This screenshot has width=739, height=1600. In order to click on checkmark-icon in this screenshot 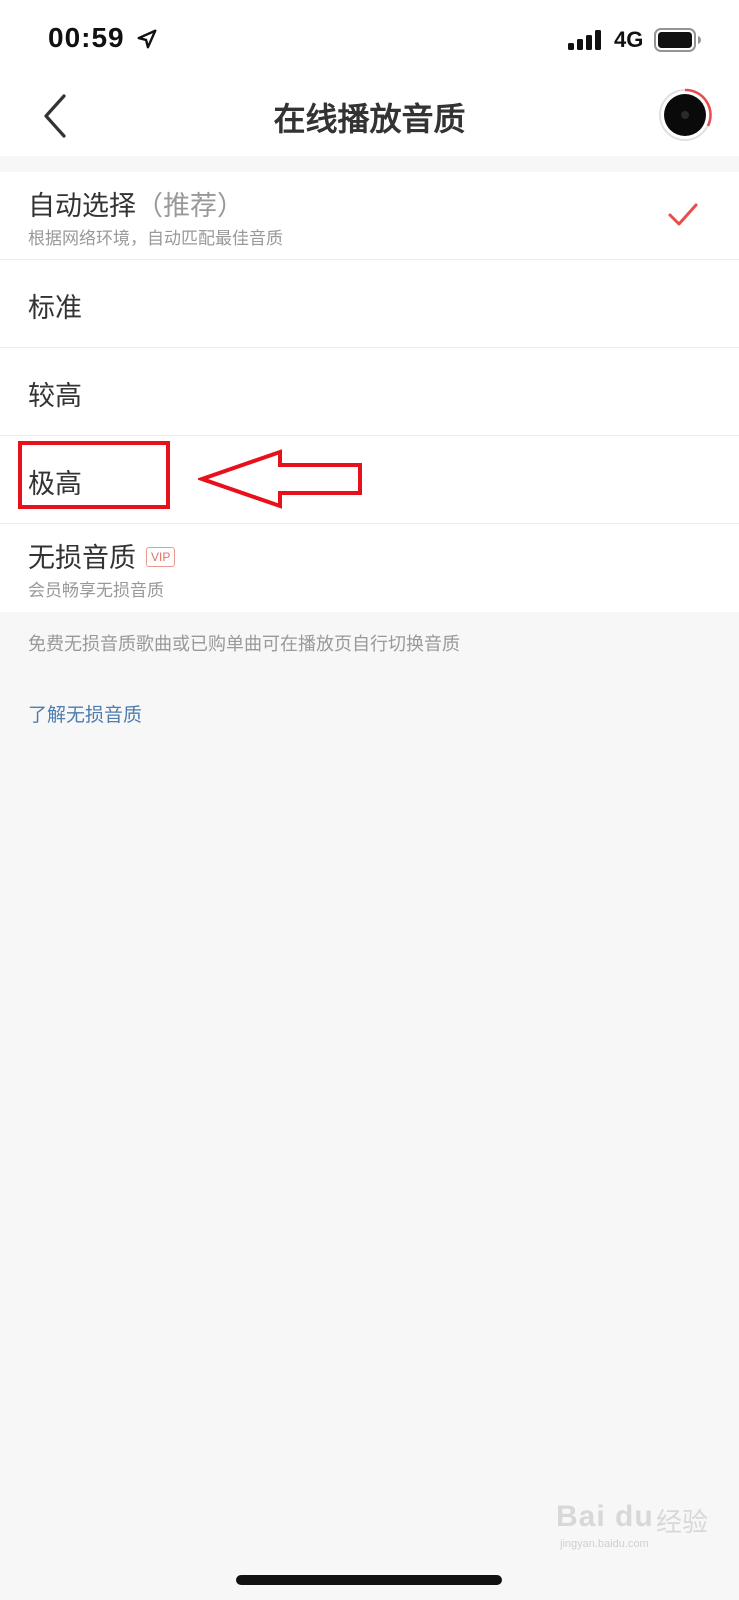, I will do `click(683, 214)`.